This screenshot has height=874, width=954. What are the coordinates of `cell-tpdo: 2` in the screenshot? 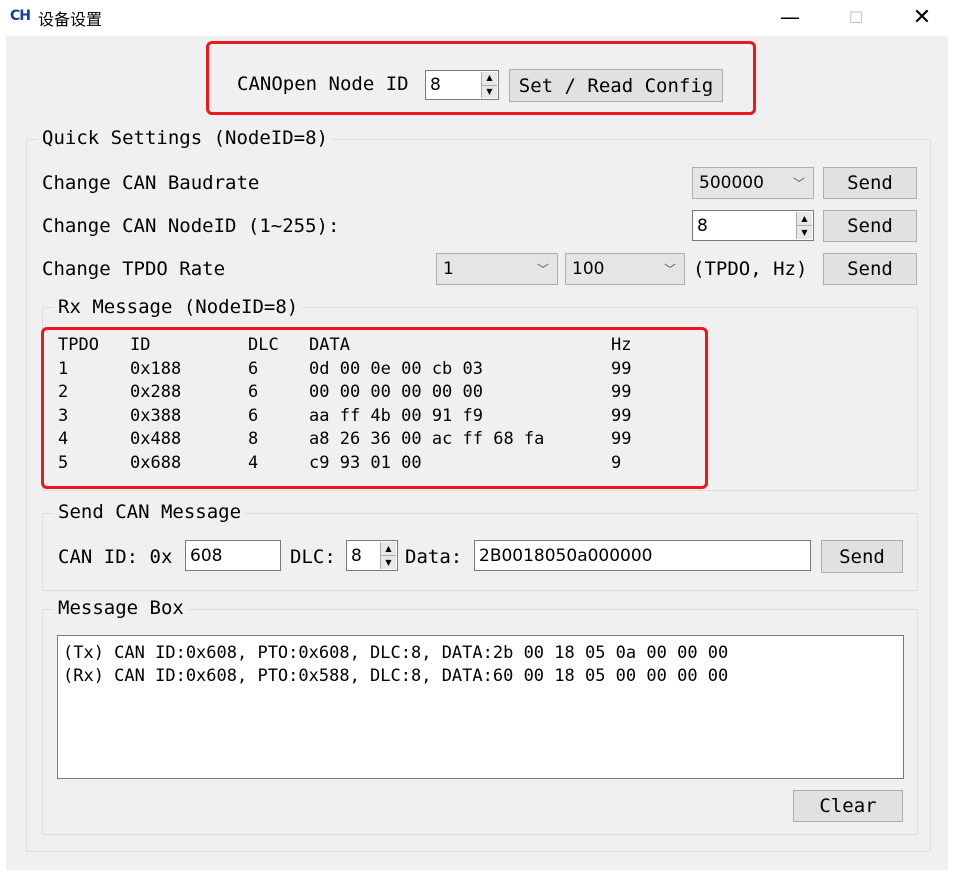 It's located at (63, 392).